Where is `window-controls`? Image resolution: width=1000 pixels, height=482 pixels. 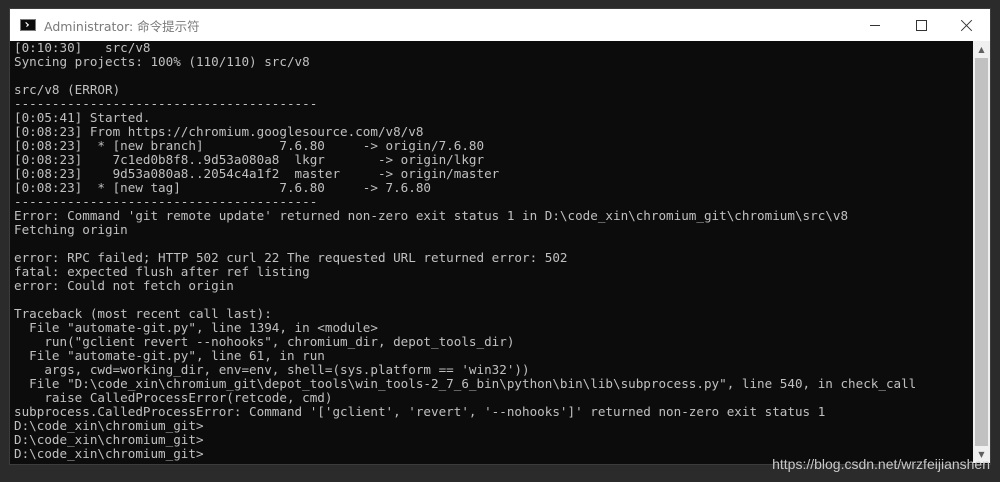
window-controls is located at coordinates (921, 25).